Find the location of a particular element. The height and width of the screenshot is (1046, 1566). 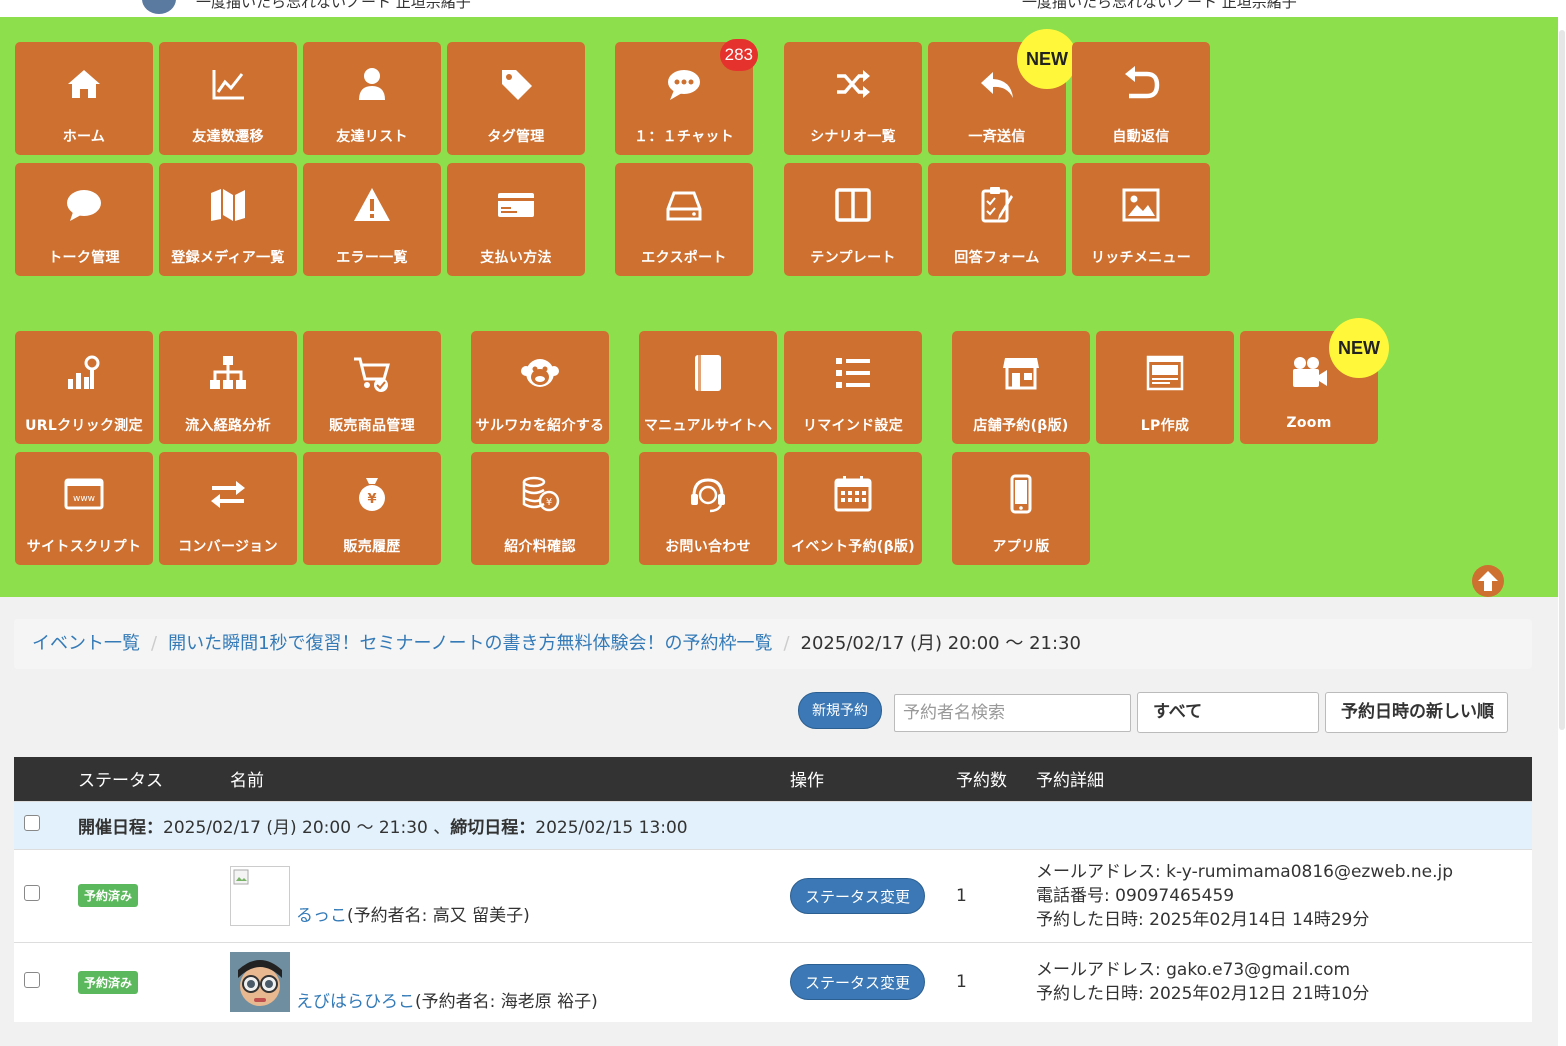

menu-tile-18: 流入経路分析 is located at coordinates (228, 387).